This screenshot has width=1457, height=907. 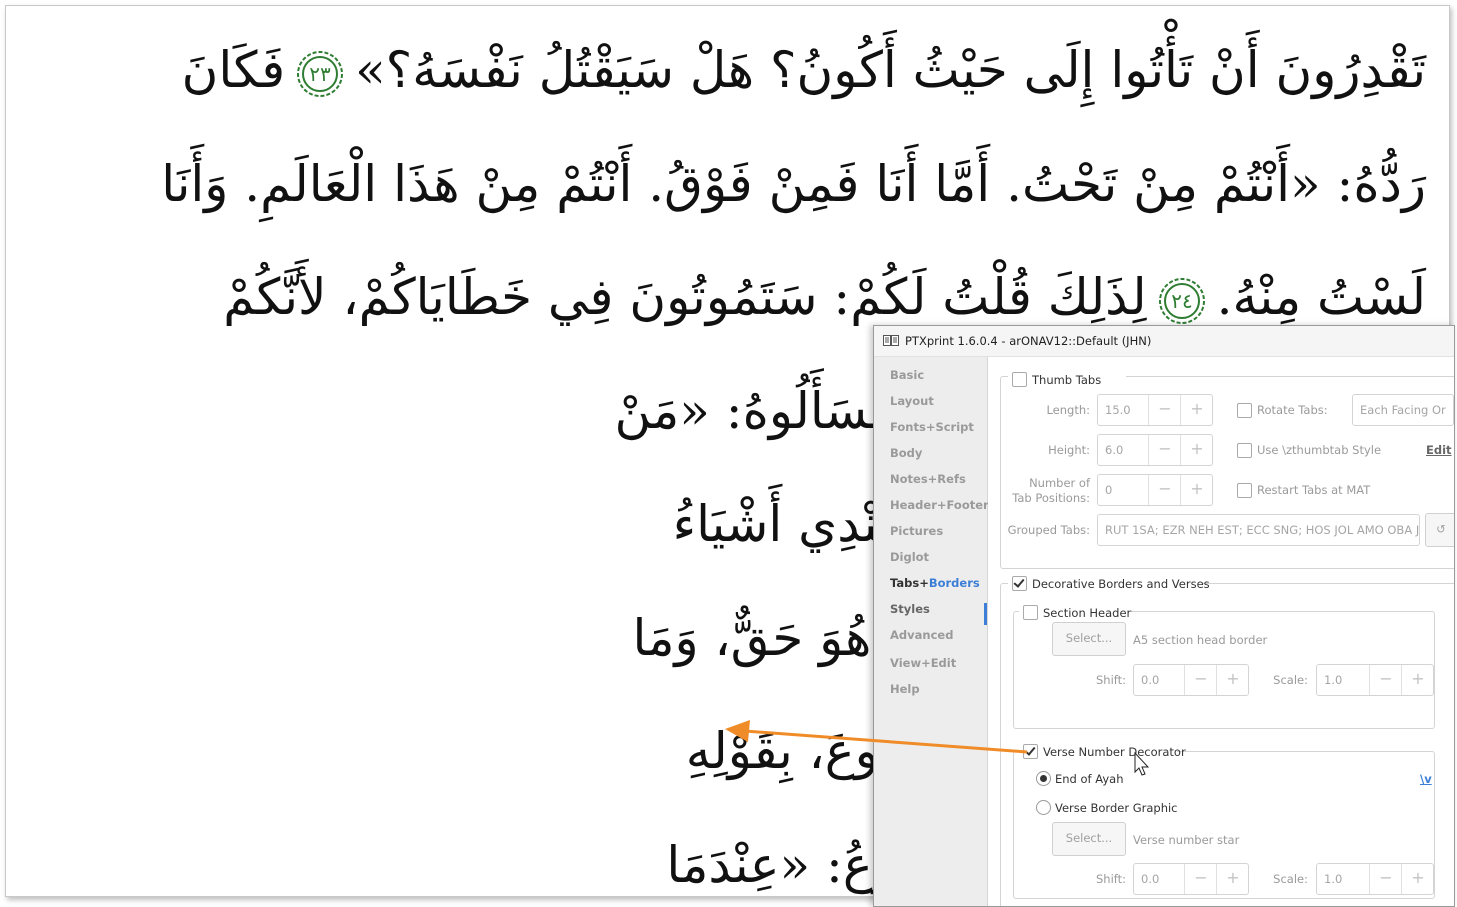 I want to click on v-marker-link: \v, so click(x=1426, y=779).